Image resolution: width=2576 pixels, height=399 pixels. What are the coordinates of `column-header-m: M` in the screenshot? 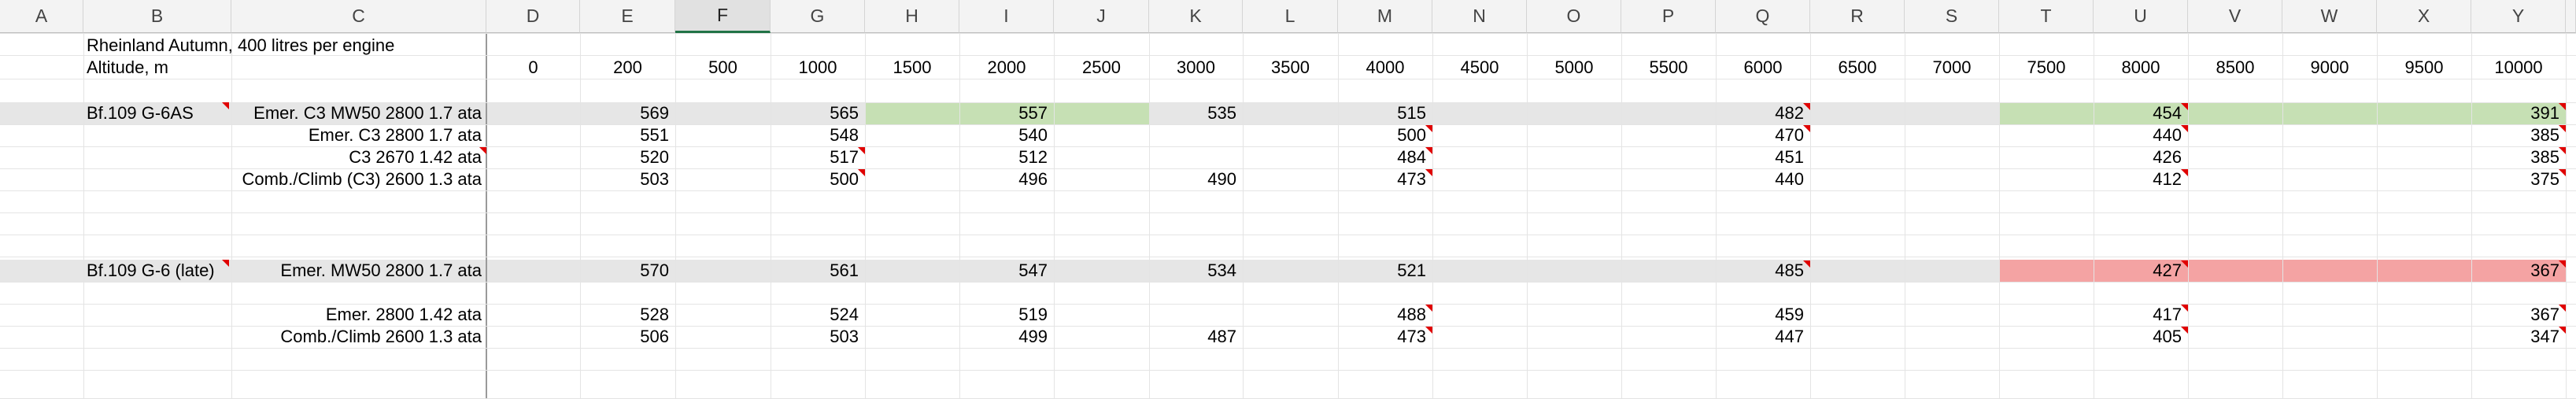 It's located at (1385, 16).